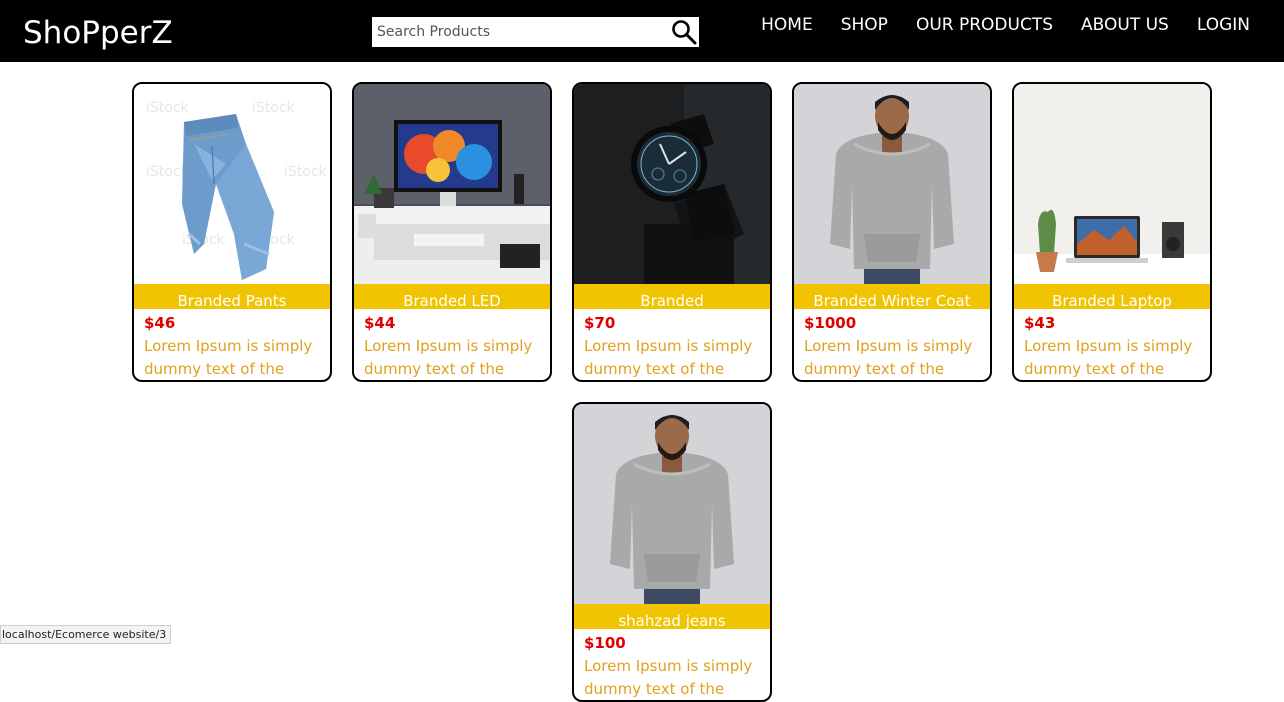 The image size is (1284, 702). Describe the element at coordinates (380, 323) in the screenshot. I see `product-price: $44` at that location.